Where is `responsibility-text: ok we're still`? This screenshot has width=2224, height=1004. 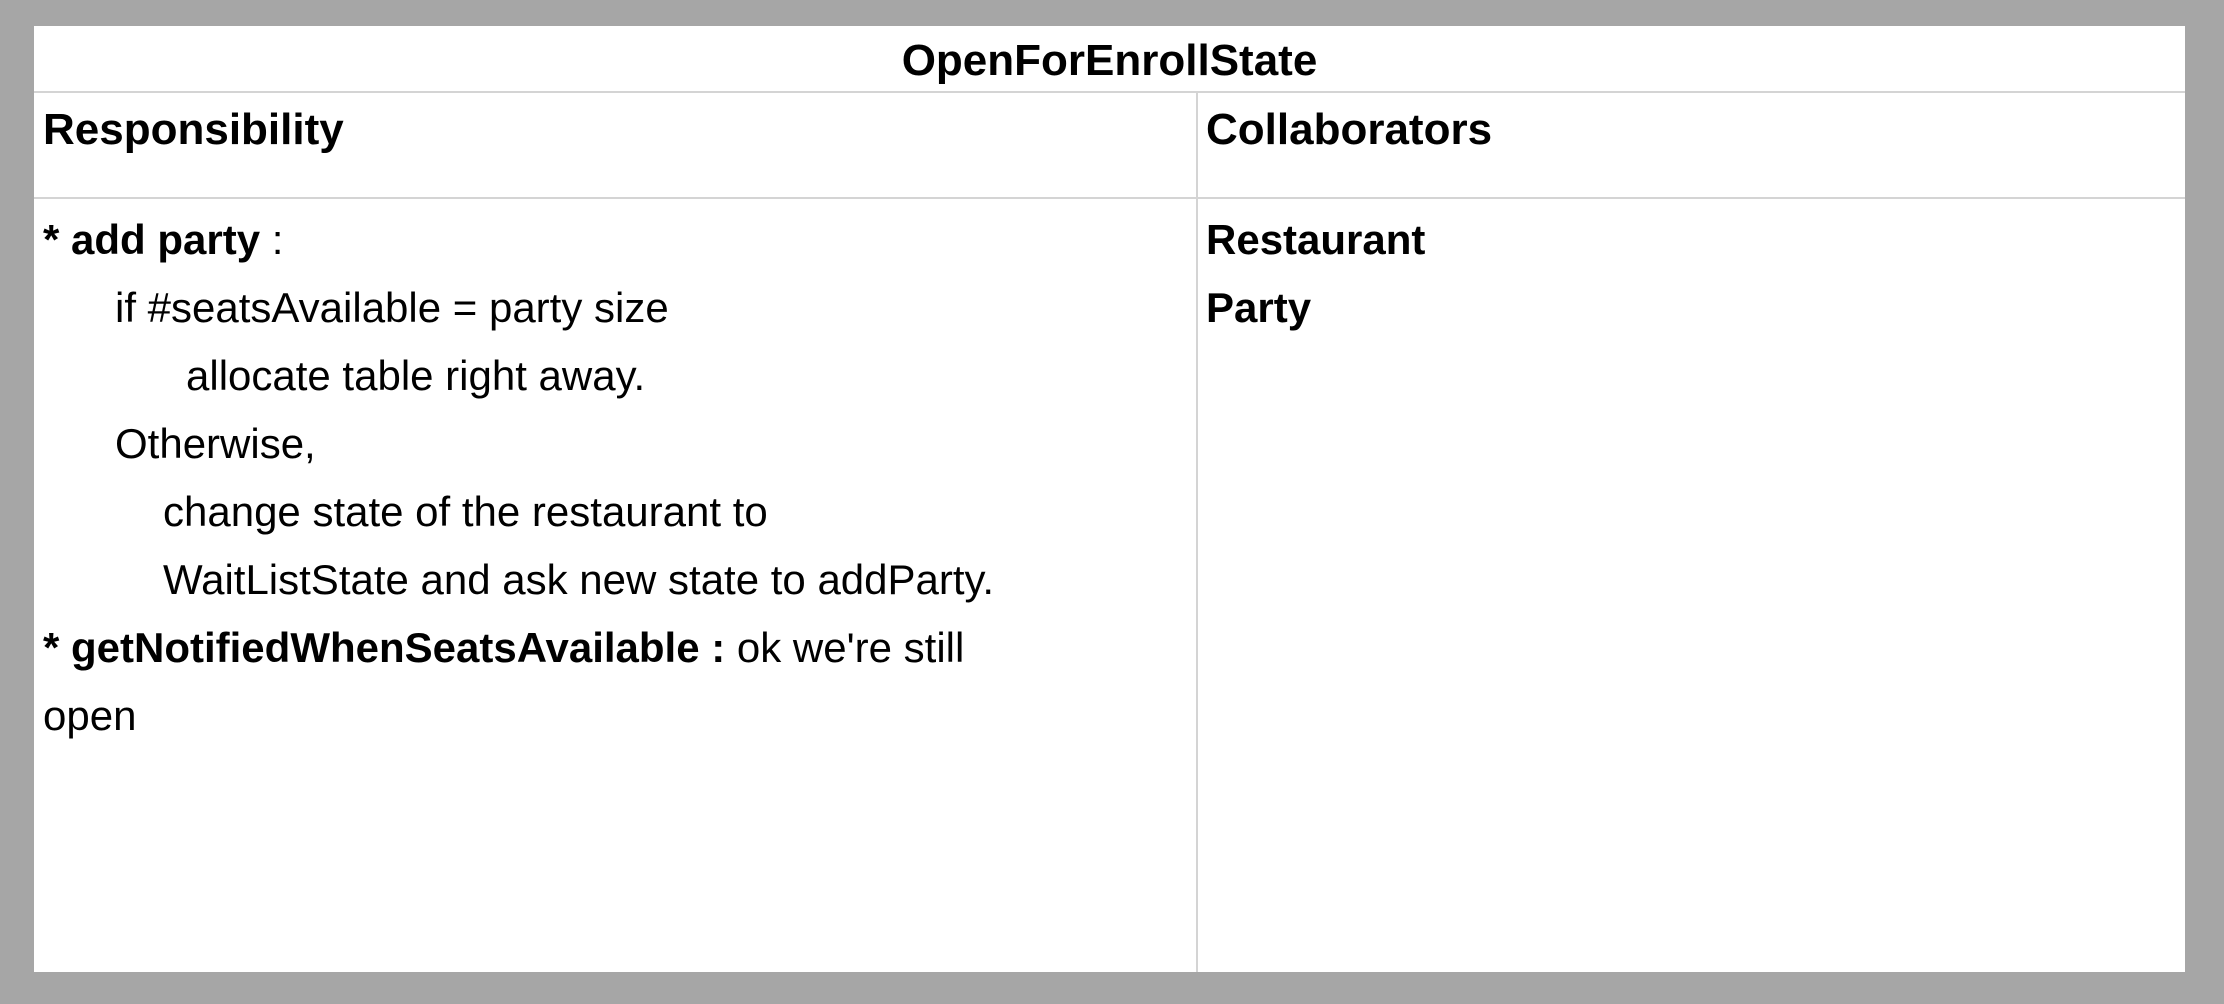 responsibility-text: ok we're still is located at coordinates (845, 647).